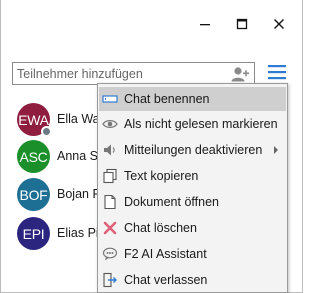 Image resolution: width=320 pixels, height=293 pixels. Describe the element at coordinates (167, 99) in the screenshot. I see `menu-item-label: Chat benennen` at that location.